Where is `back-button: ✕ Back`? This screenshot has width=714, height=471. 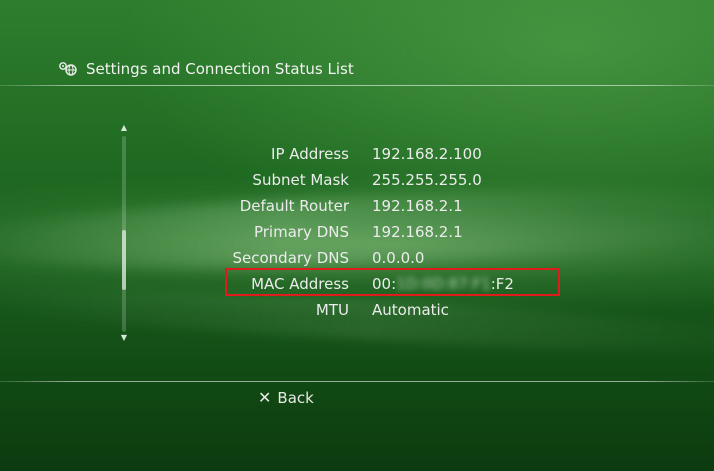
back-button: ✕ Back is located at coordinates (286, 397).